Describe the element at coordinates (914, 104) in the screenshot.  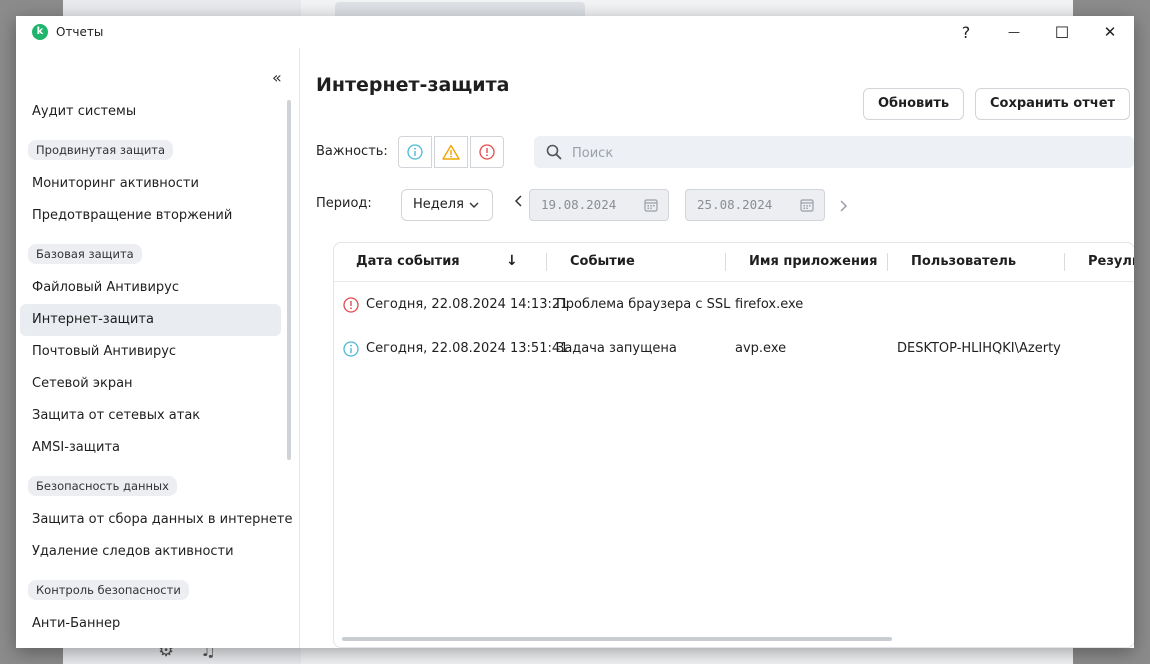
I see `refresh-button: Обновить` at that location.